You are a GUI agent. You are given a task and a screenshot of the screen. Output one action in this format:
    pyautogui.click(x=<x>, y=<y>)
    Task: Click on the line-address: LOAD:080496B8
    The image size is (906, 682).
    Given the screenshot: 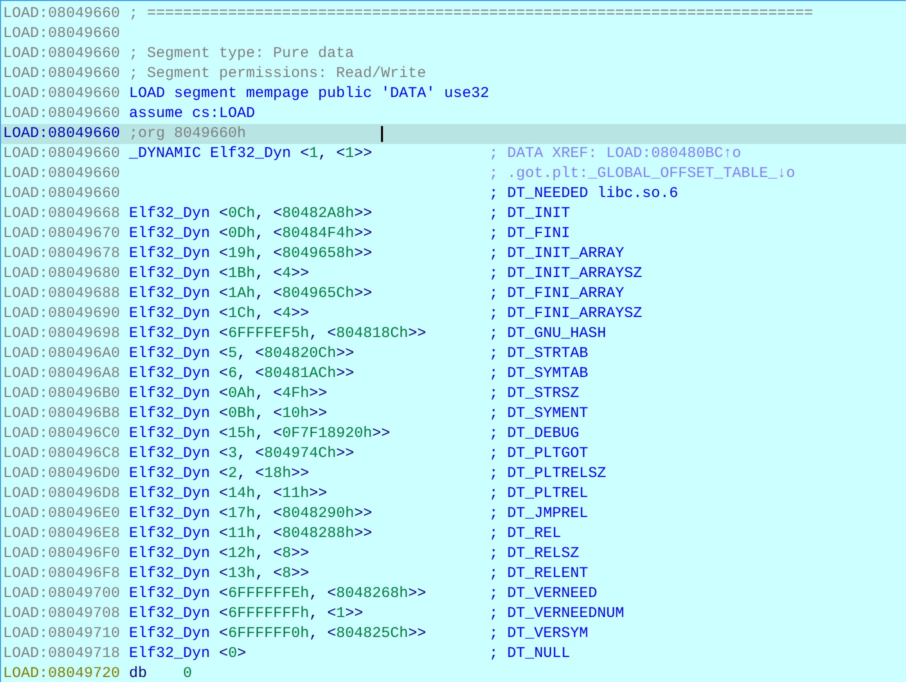 What is the action you would take?
    pyautogui.click(x=62, y=414)
    